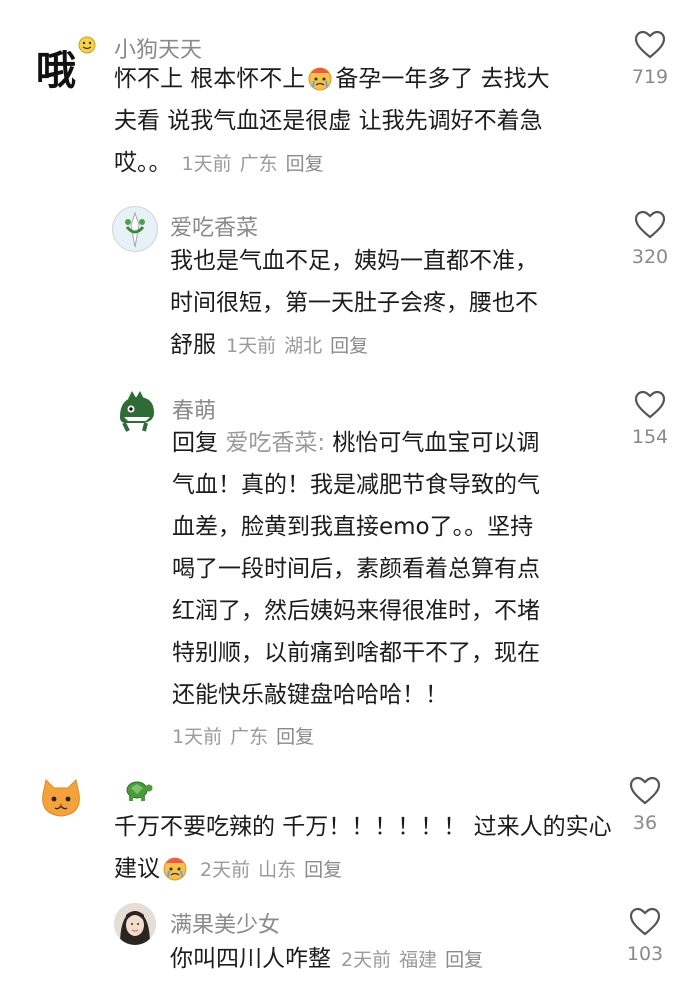 The width and height of the screenshot is (690, 988). Describe the element at coordinates (356, 485) in the screenshot. I see `comment-line: 气血！真的！我是减肥节食导致的气` at that location.